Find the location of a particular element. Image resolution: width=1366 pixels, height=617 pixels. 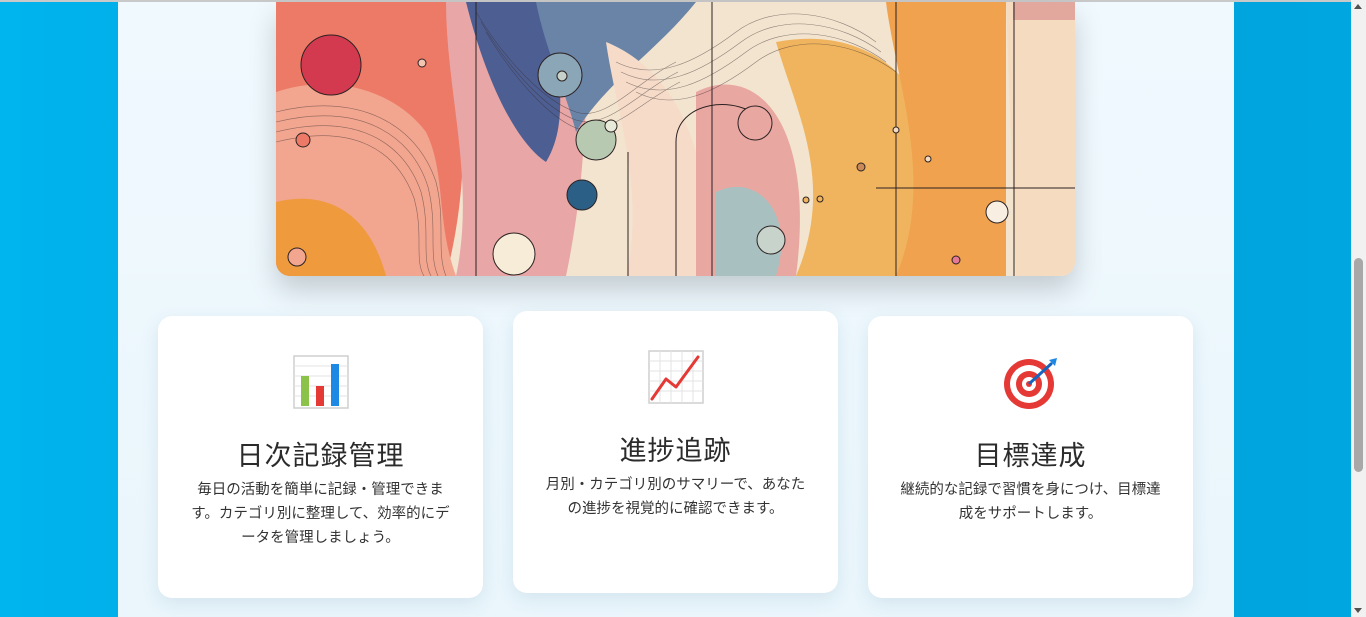

scroll-down-arrow-icon is located at coordinates (1358, 610).